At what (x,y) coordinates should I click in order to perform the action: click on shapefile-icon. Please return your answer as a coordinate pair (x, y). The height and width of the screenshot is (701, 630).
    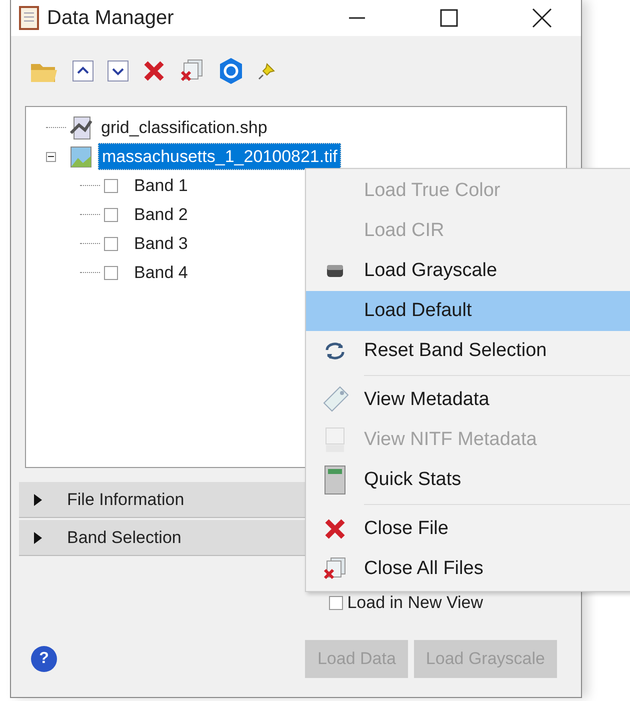
    Looking at the image, I should click on (81, 127).